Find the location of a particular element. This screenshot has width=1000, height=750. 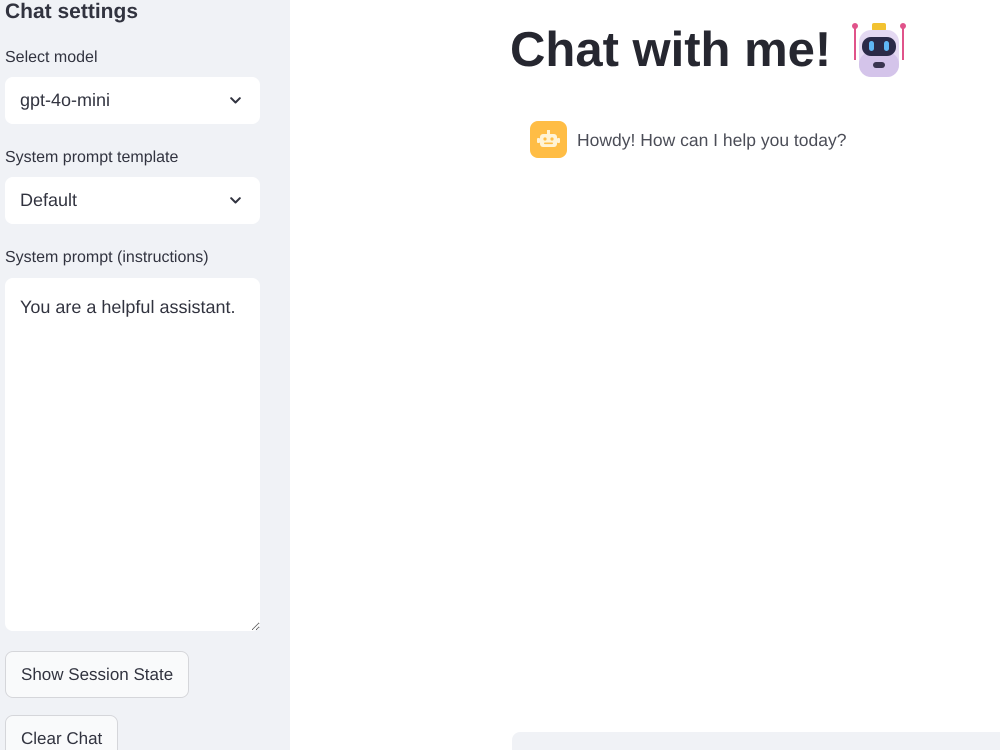

sidebar-button: Clear Chat is located at coordinates (61, 732).